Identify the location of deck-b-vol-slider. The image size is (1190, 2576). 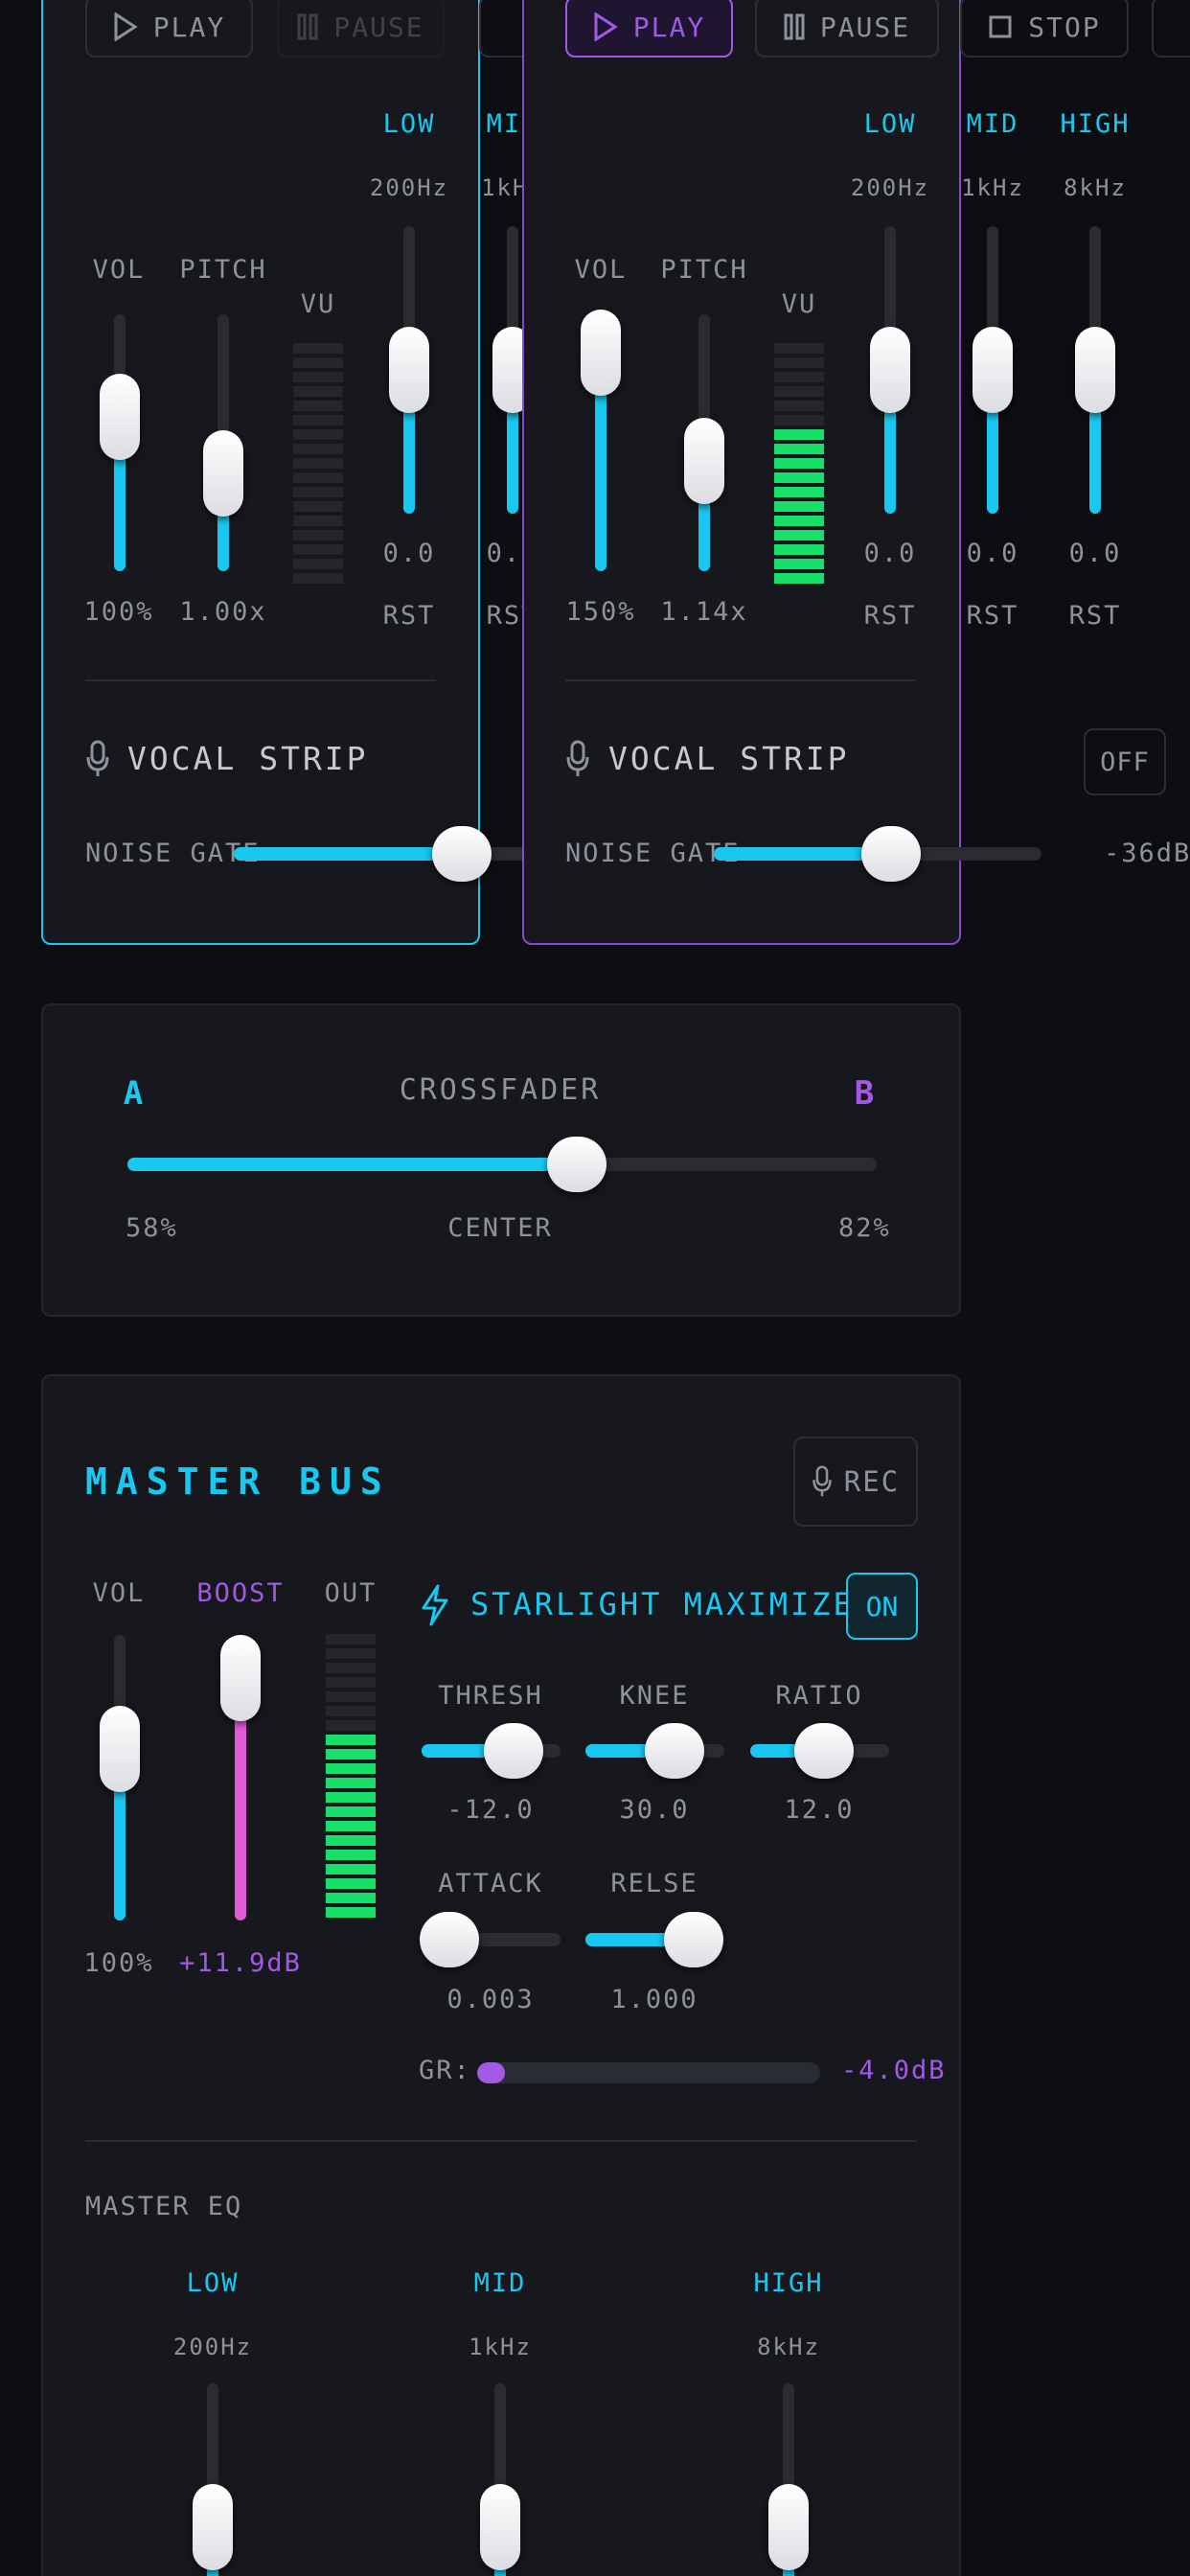
(601, 440).